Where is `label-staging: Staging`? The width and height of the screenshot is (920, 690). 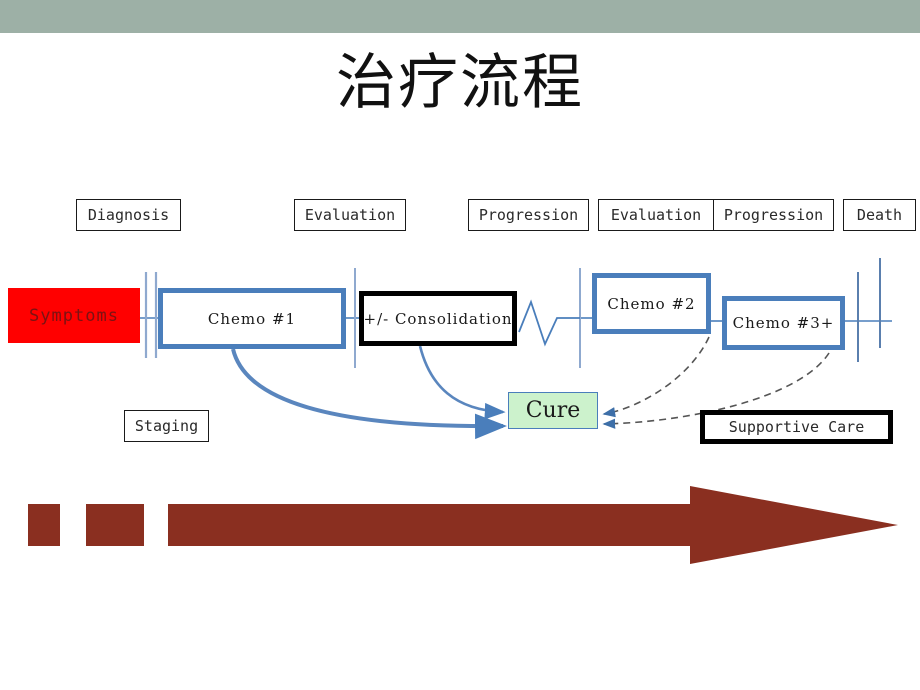 label-staging: Staging is located at coordinates (166, 426).